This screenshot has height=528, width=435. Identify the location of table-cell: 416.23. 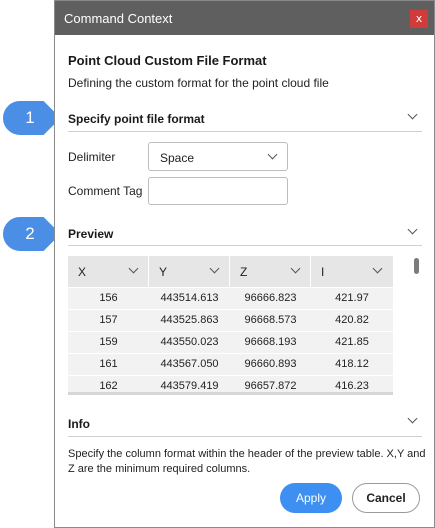
(352, 386).